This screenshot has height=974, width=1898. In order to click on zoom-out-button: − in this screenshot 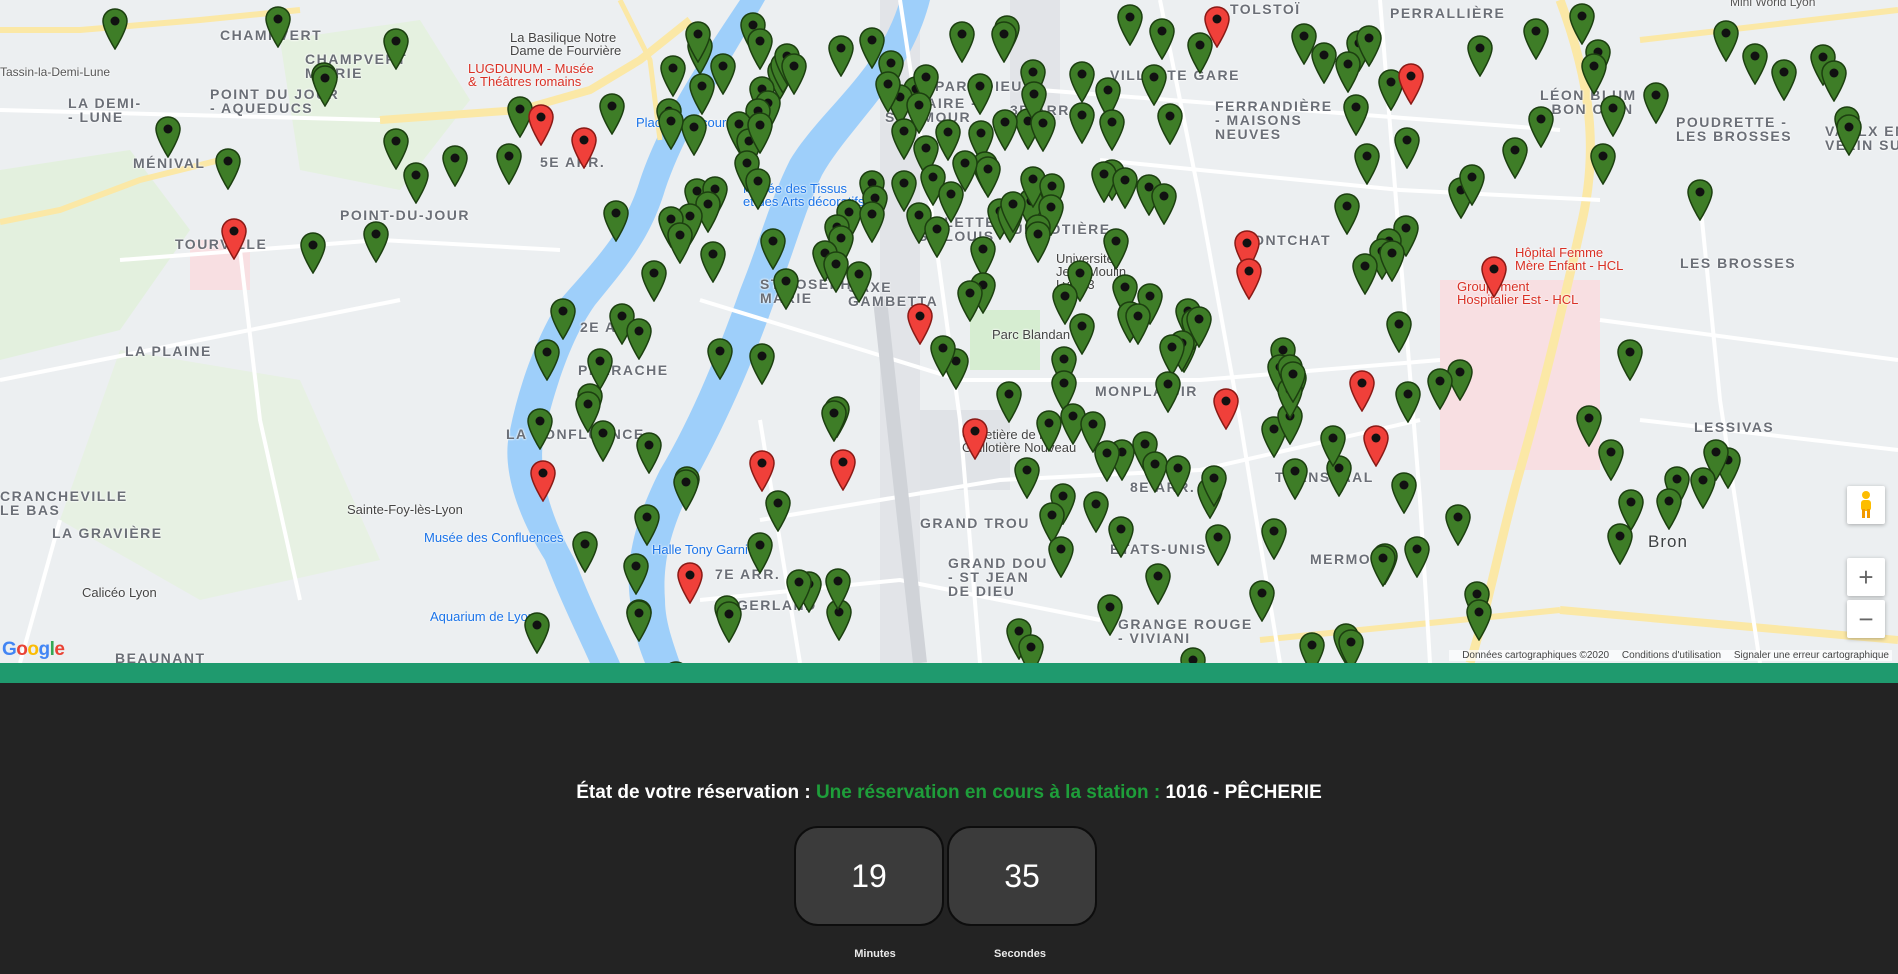, I will do `click(1866, 619)`.